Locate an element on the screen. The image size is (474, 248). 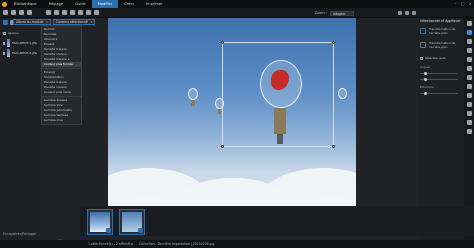
album-item: FRAGMENT-2.JPG is located at coordinates (20, 53).